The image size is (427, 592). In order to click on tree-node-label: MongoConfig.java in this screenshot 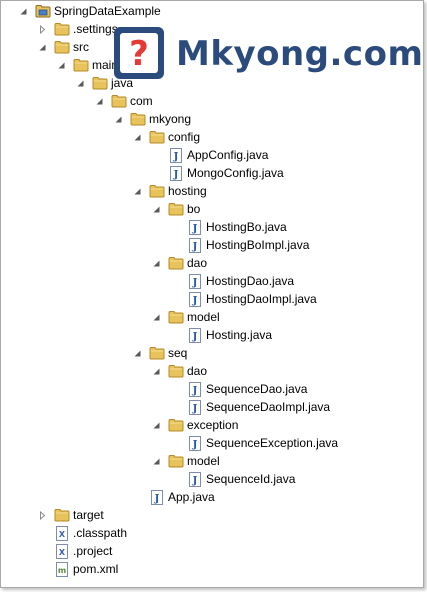, I will do `click(235, 173)`.